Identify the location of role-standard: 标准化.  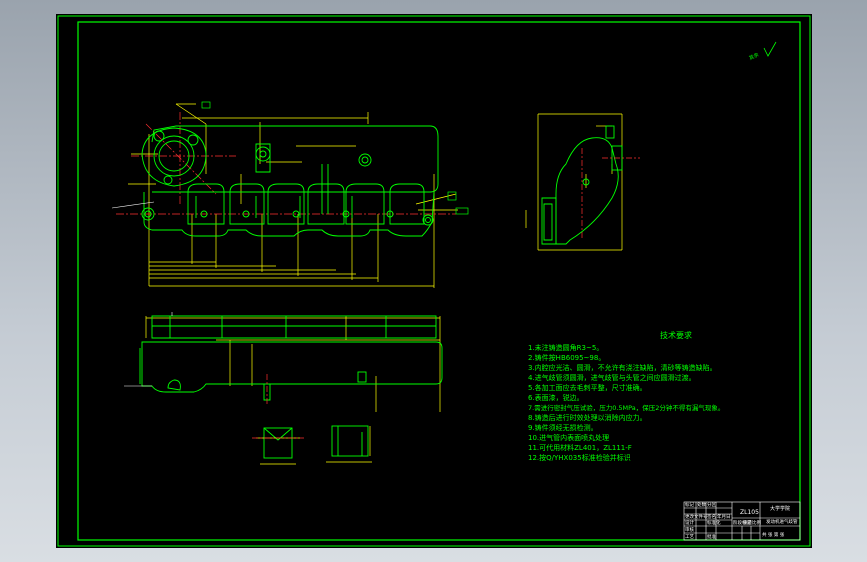
(714, 522).